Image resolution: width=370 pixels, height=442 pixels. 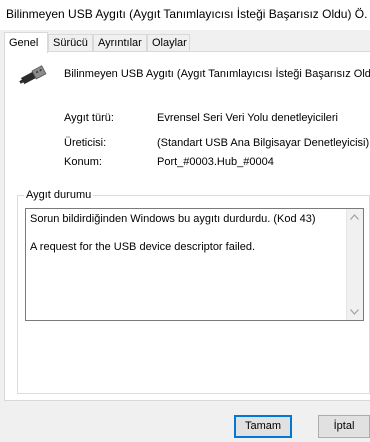 I want to click on cancel-button: İptal, so click(x=344, y=426).